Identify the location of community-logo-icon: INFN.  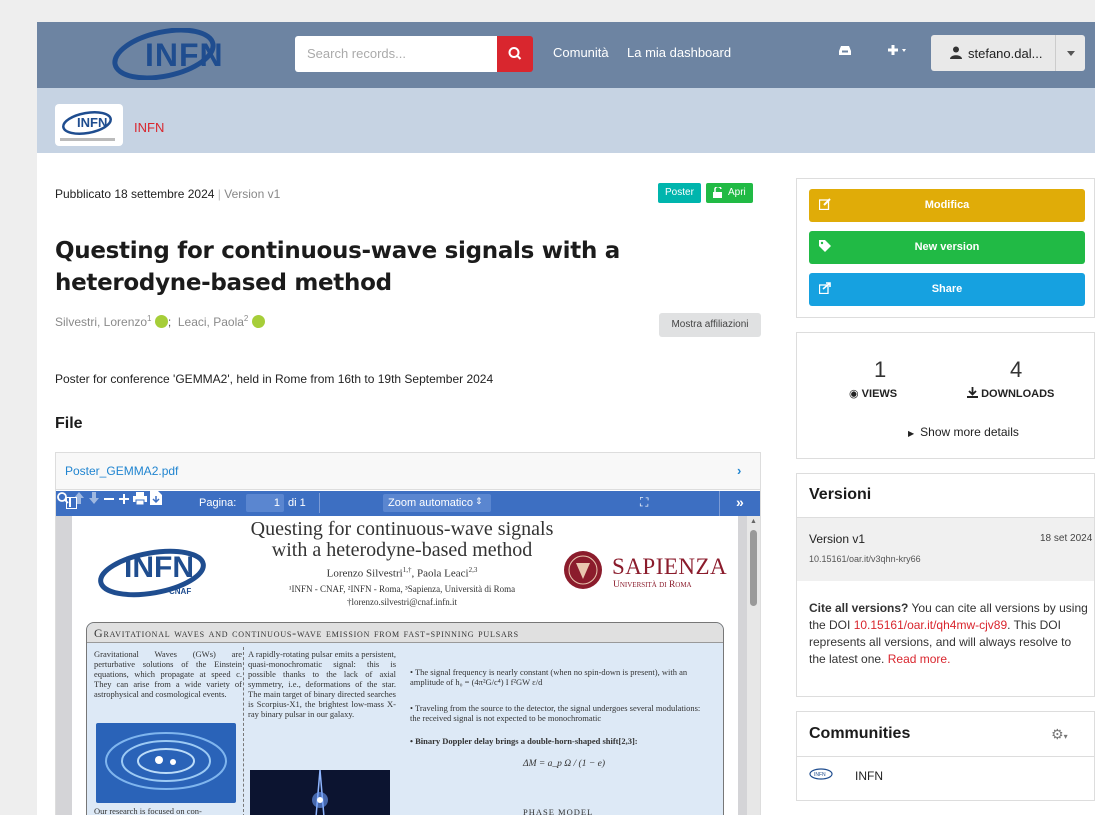
(821, 774).